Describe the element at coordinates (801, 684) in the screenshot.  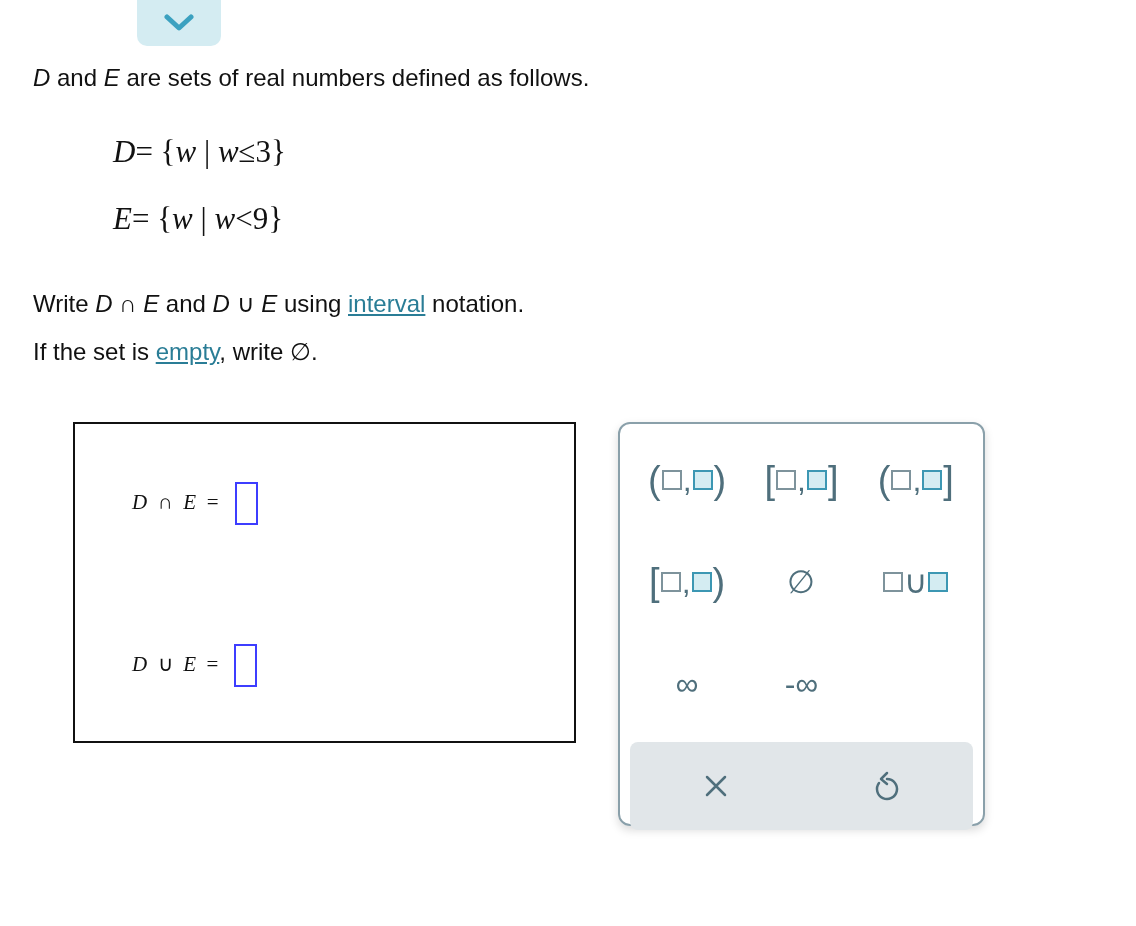
I see `symbol-key: -∞` at that location.